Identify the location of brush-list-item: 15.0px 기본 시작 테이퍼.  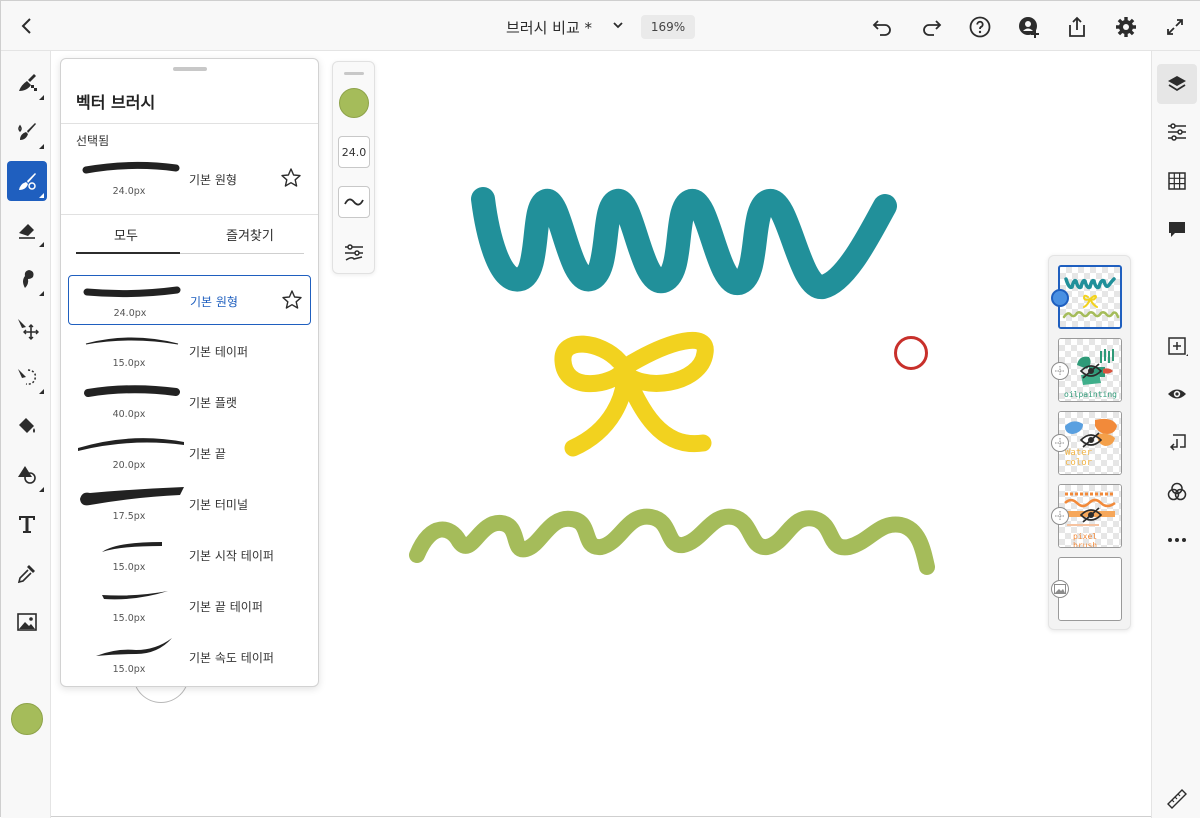
(189, 555).